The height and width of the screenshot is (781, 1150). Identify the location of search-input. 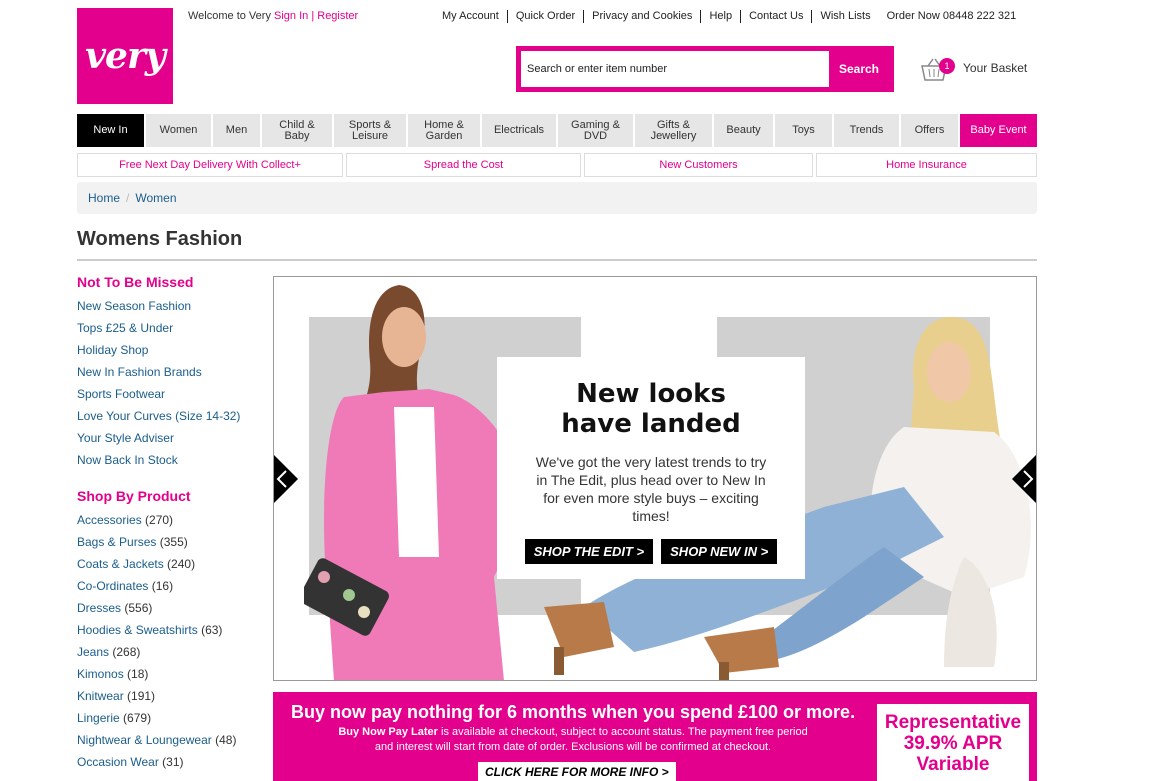
(675, 69).